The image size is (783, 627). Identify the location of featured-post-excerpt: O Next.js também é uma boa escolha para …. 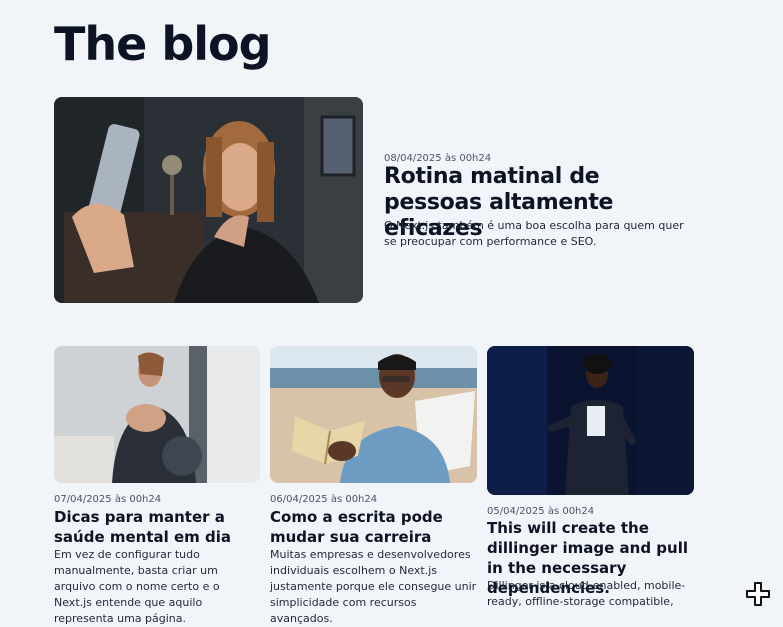
(534, 233).